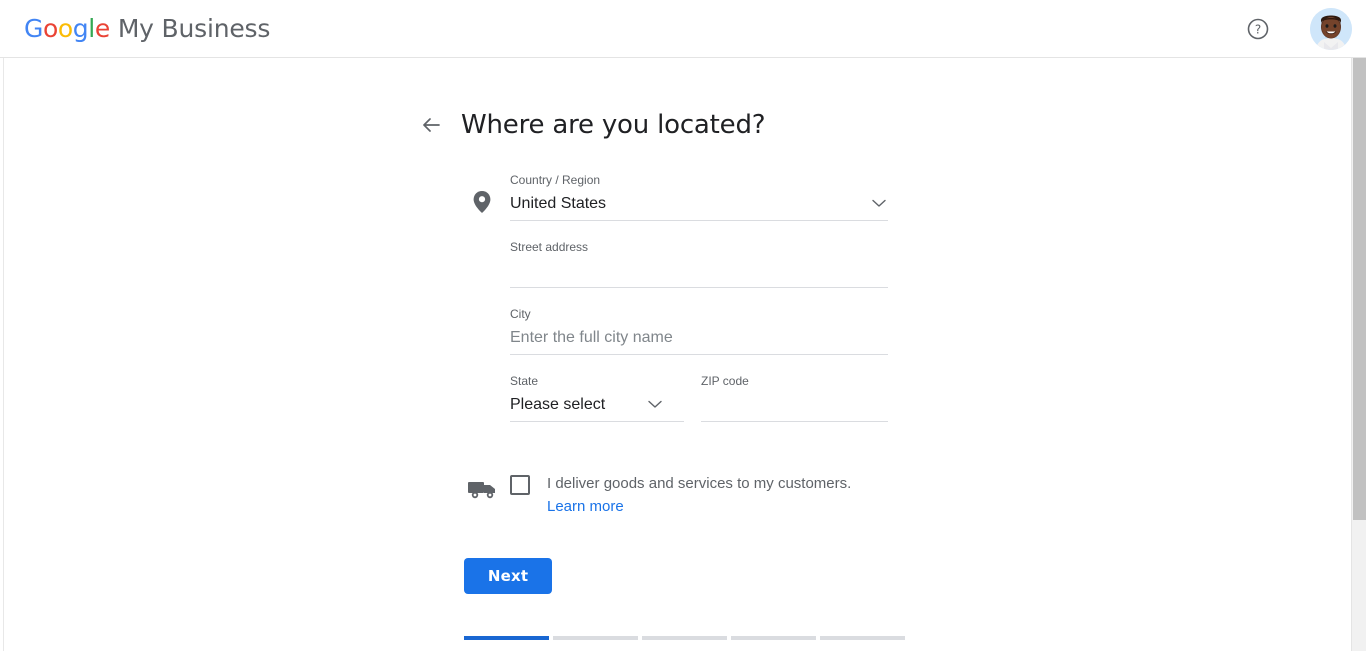 This screenshot has height=651, width=1366. What do you see at coordinates (699, 206) in the screenshot?
I see `country-select: United States` at bounding box center [699, 206].